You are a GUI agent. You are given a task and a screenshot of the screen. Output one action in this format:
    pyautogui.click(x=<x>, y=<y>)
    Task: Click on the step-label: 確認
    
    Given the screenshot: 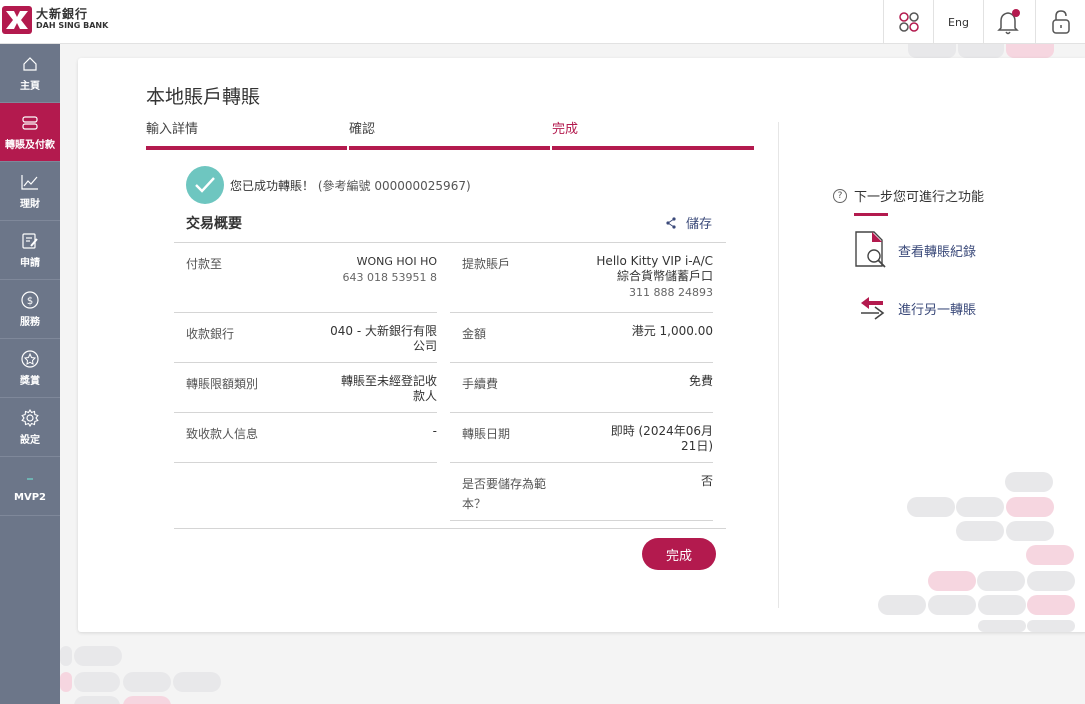 What is the action you would take?
    pyautogui.click(x=362, y=129)
    